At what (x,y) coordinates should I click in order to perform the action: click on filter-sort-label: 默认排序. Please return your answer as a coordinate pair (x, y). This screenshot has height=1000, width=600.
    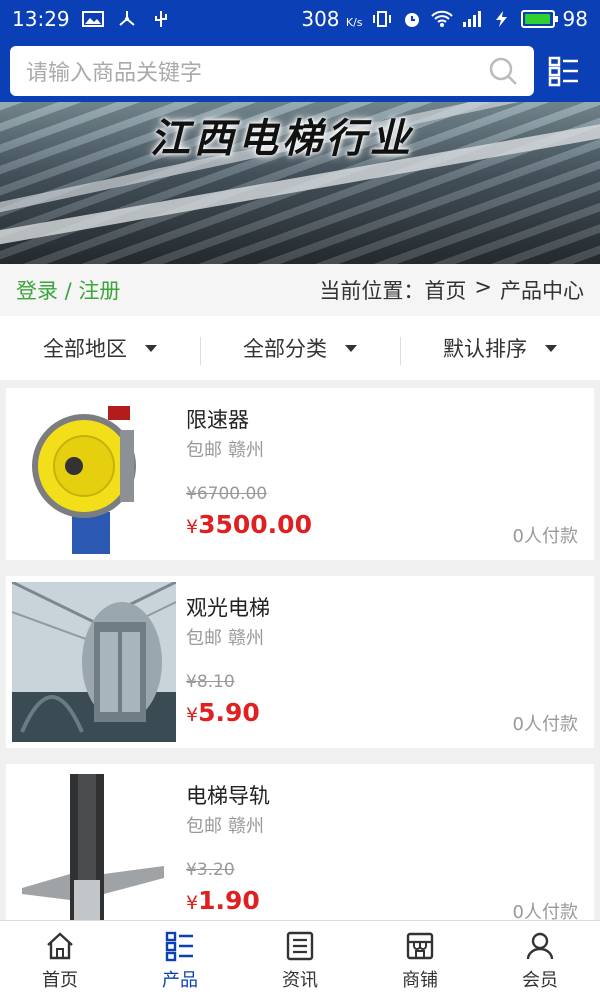
    Looking at the image, I should click on (485, 349).